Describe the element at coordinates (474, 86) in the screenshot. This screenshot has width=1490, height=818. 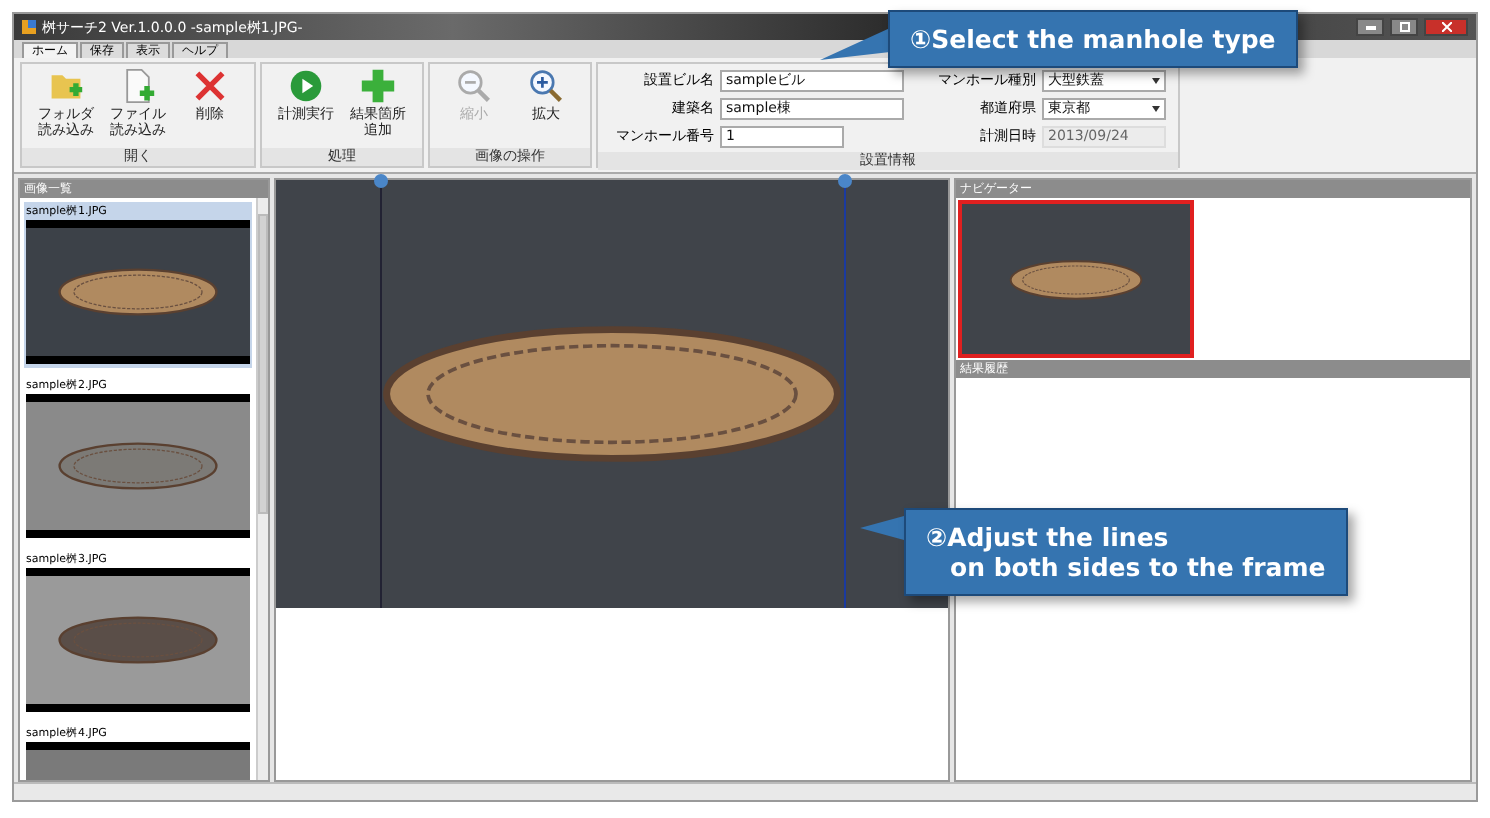
I see `zoom-out-icon` at that location.